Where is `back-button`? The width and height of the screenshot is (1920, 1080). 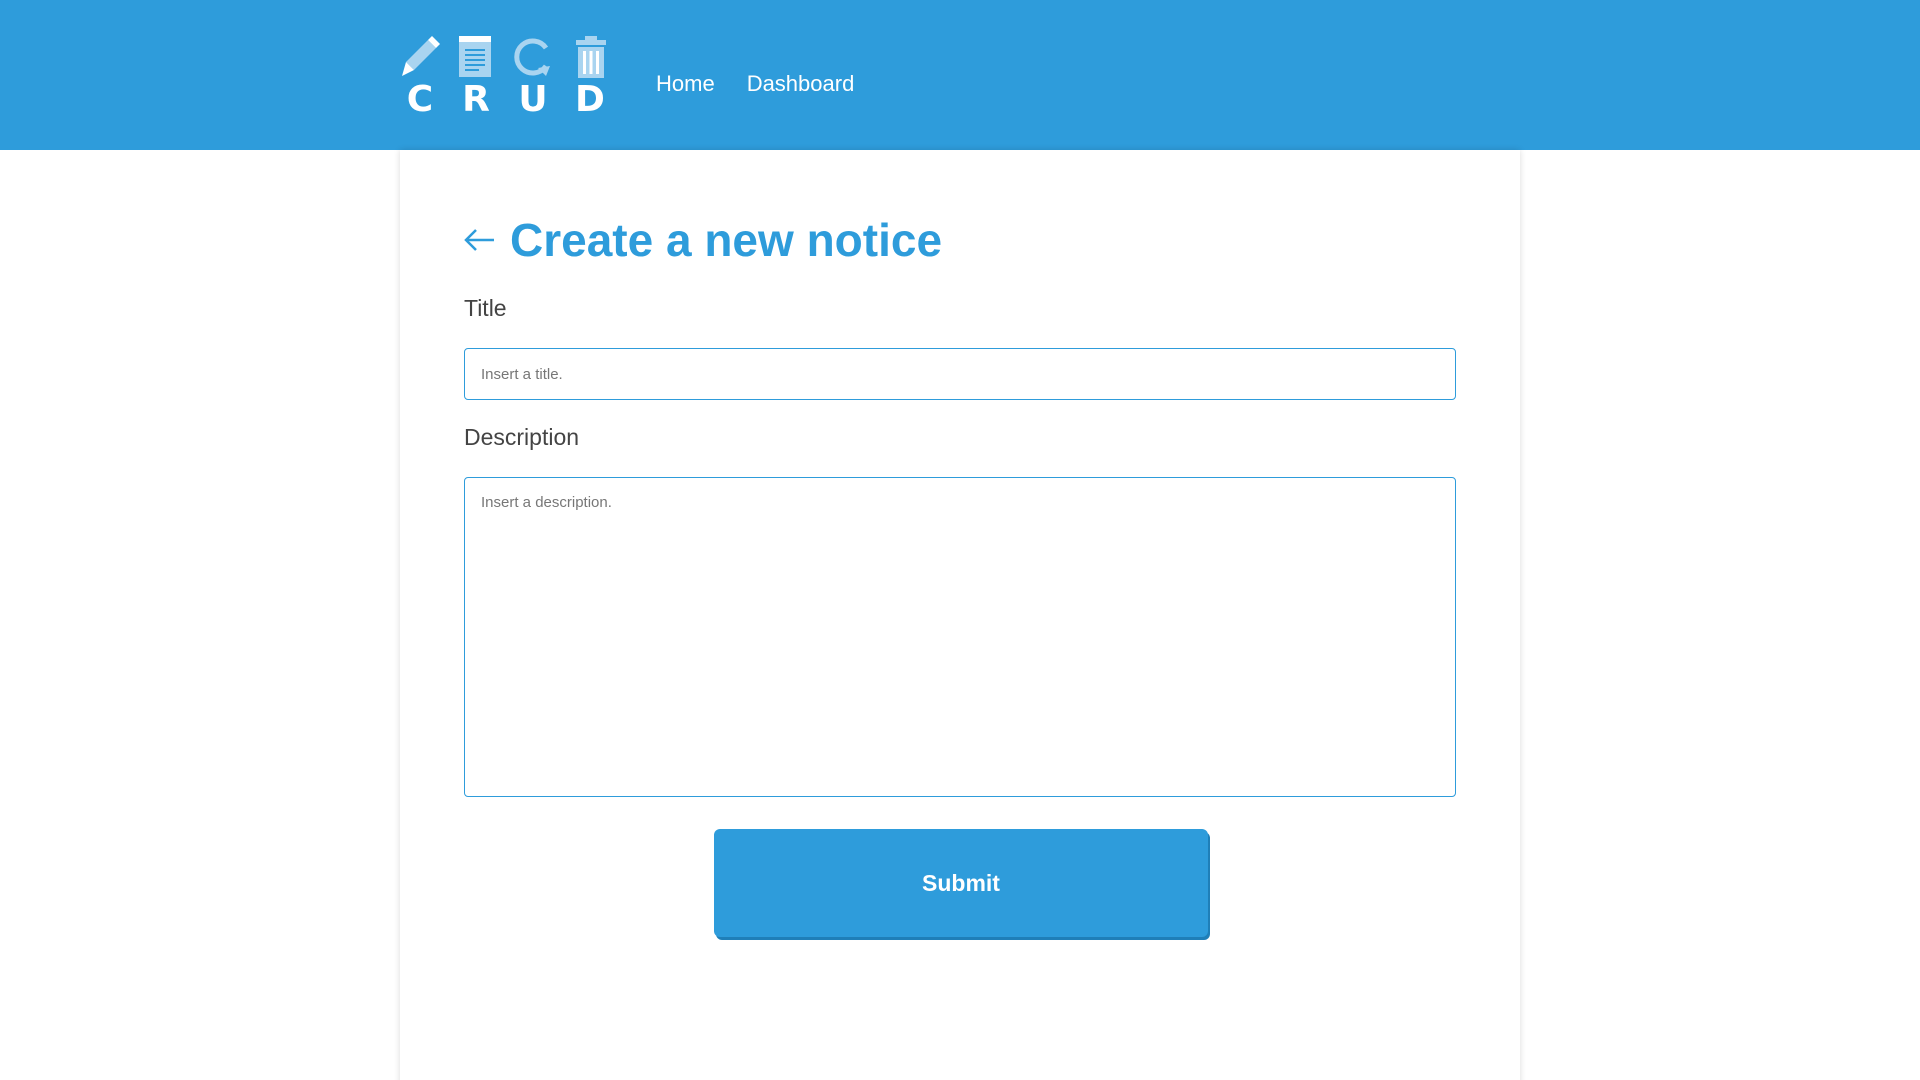 back-button is located at coordinates (480, 240).